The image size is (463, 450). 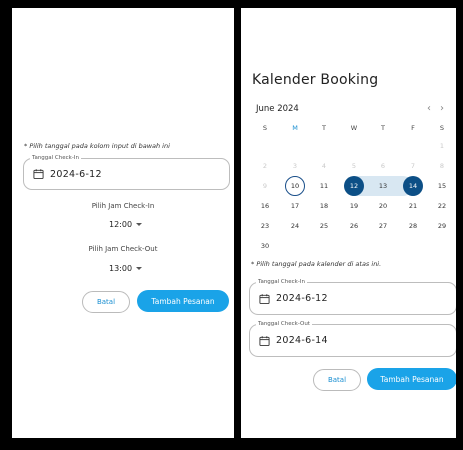 What do you see at coordinates (121, 268) in the screenshot?
I see `checkout-time-value: 13:00` at bounding box center [121, 268].